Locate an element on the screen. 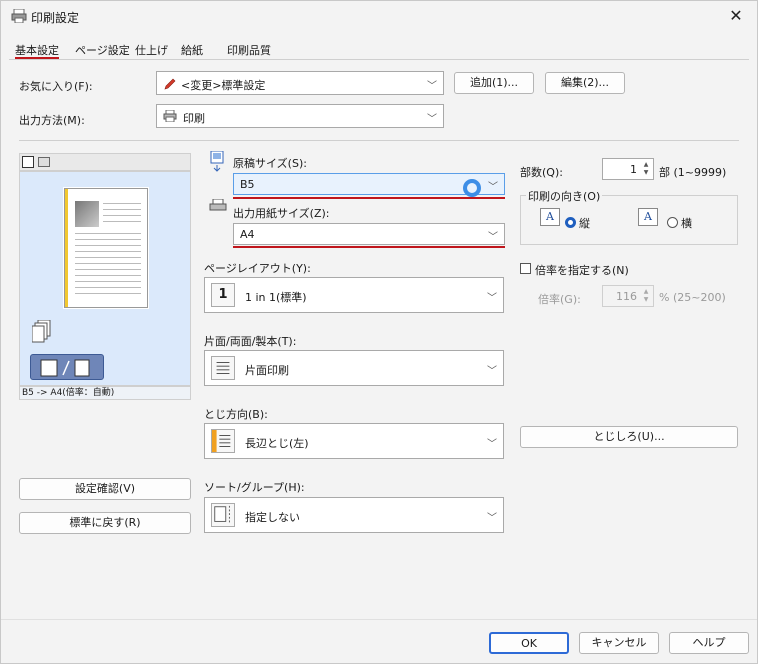  duplex-label: 片面/両面/製本(T): is located at coordinates (250, 341).